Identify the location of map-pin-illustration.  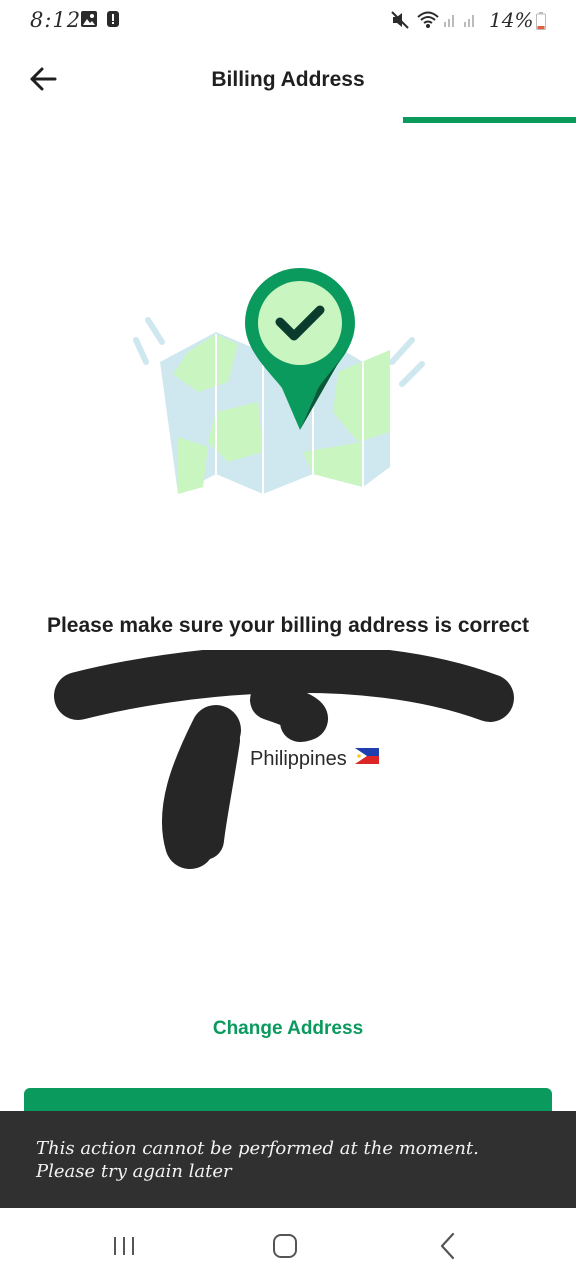
(279, 381).